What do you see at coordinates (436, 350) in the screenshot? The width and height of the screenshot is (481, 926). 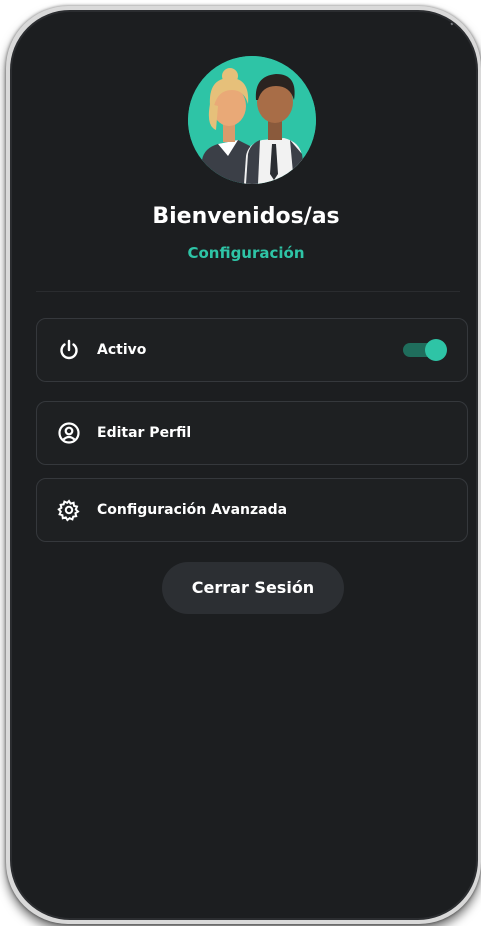 I see `toggle-thumb` at bounding box center [436, 350].